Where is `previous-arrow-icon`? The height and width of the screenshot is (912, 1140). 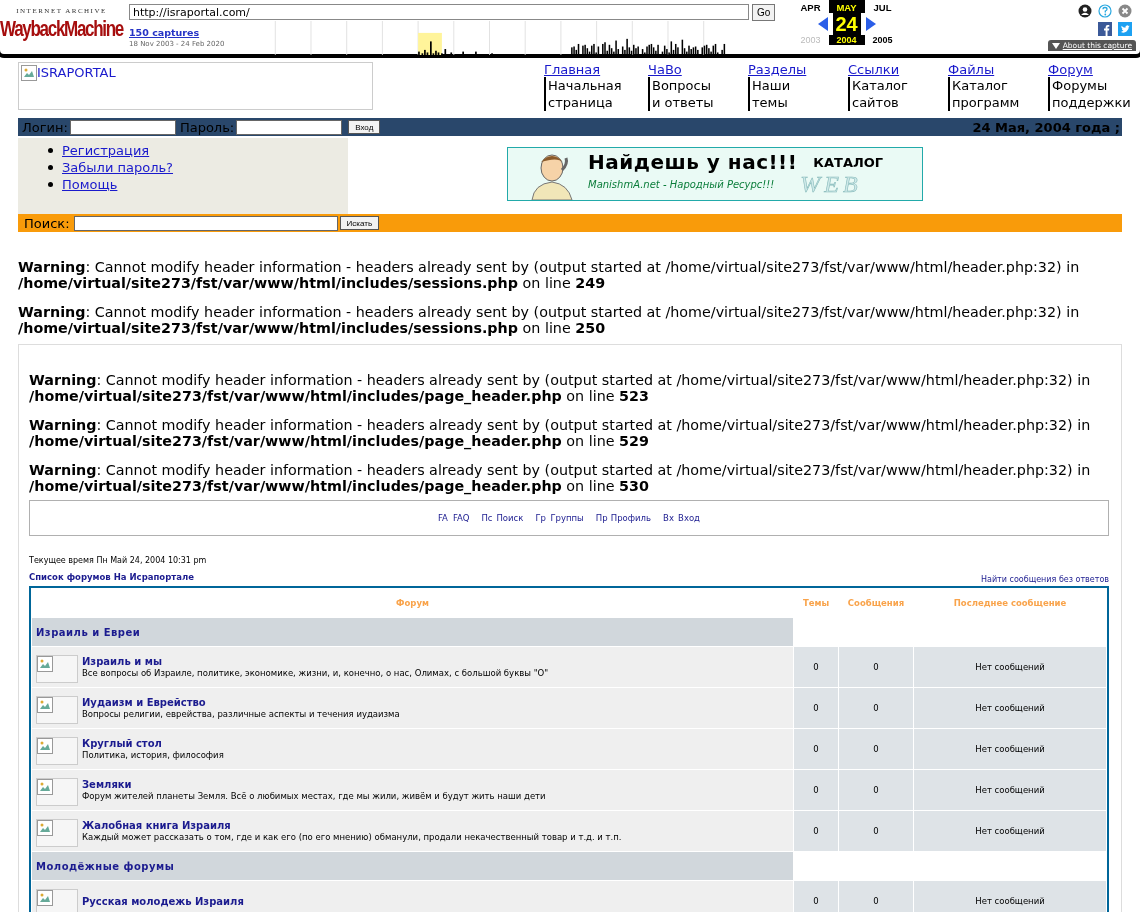
previous-arrow-icon is located at coordinates (822, 24).